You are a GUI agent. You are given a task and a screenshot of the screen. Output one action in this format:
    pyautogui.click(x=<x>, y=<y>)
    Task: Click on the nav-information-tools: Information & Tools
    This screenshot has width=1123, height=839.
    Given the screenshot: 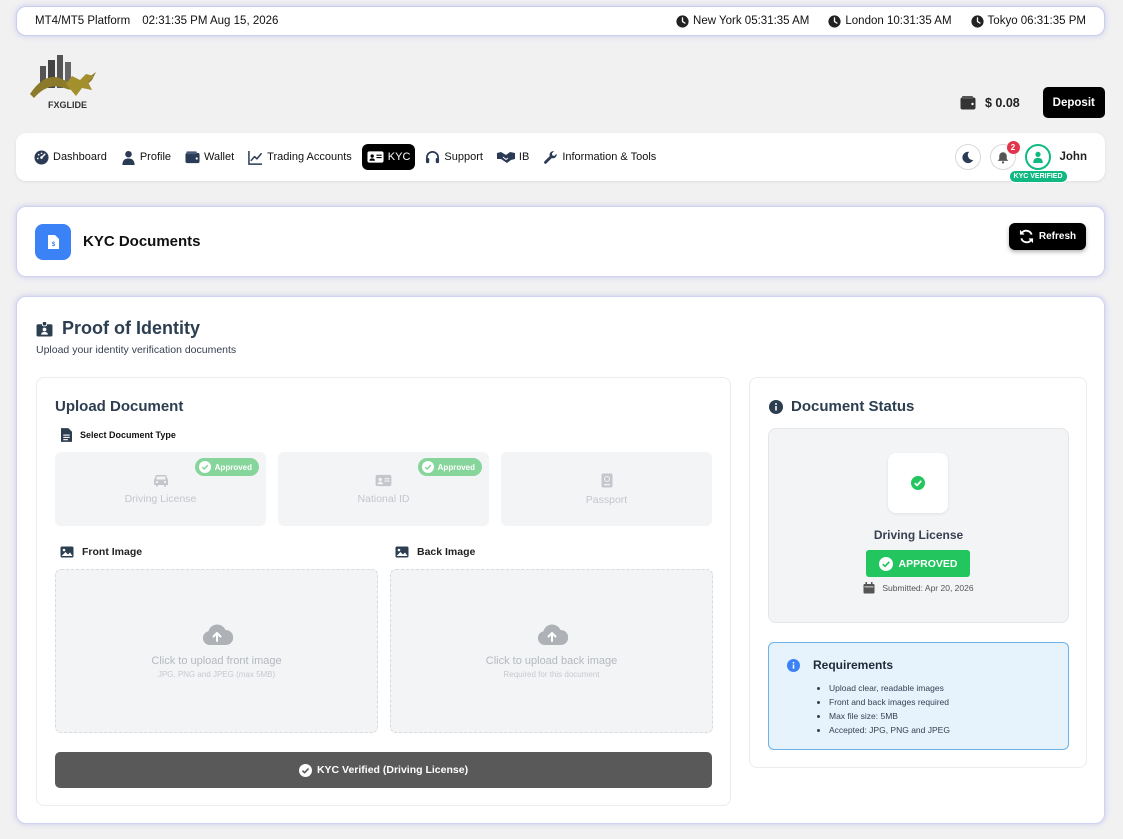 What is the action you would take?
    pyautogui.click(x=599, y=157)
    